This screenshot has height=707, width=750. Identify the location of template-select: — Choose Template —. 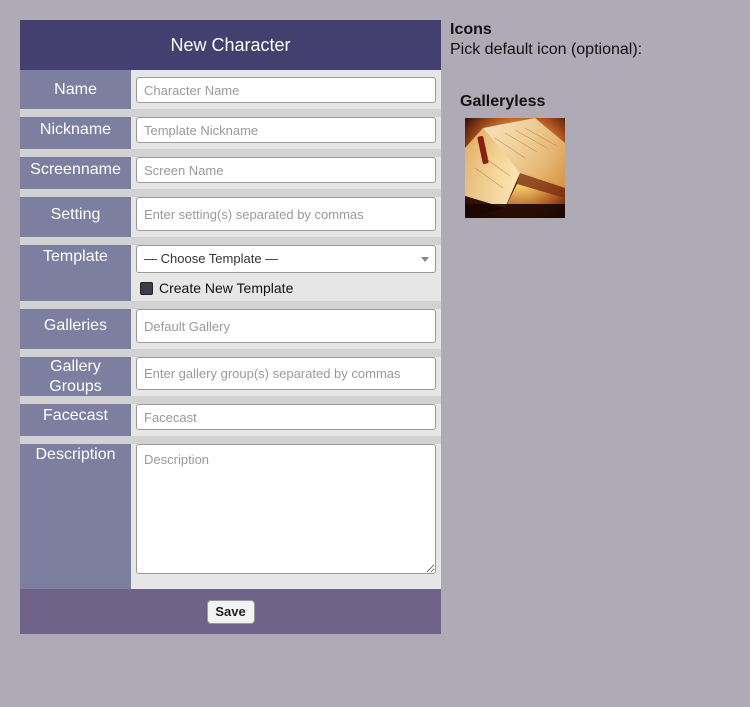
(286, 259).